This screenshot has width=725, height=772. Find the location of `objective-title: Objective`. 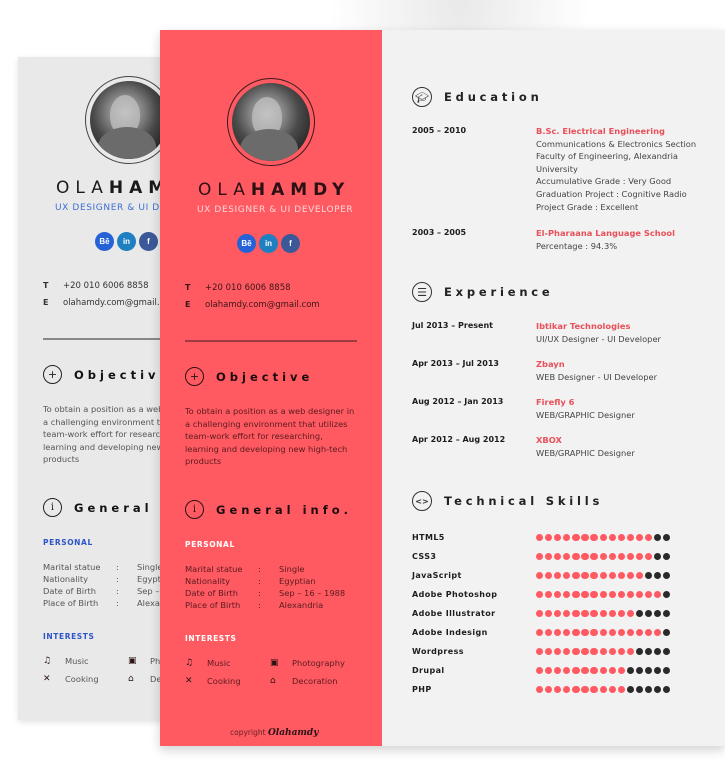

objective-title: Objective is located at coordinates (265, 376).